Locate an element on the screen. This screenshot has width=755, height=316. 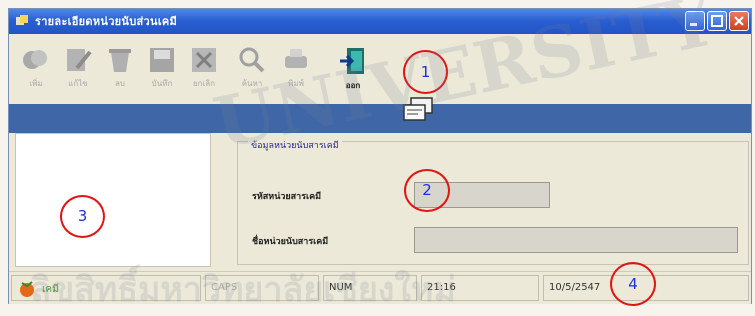
close-button is located at coordinates (739, 21).